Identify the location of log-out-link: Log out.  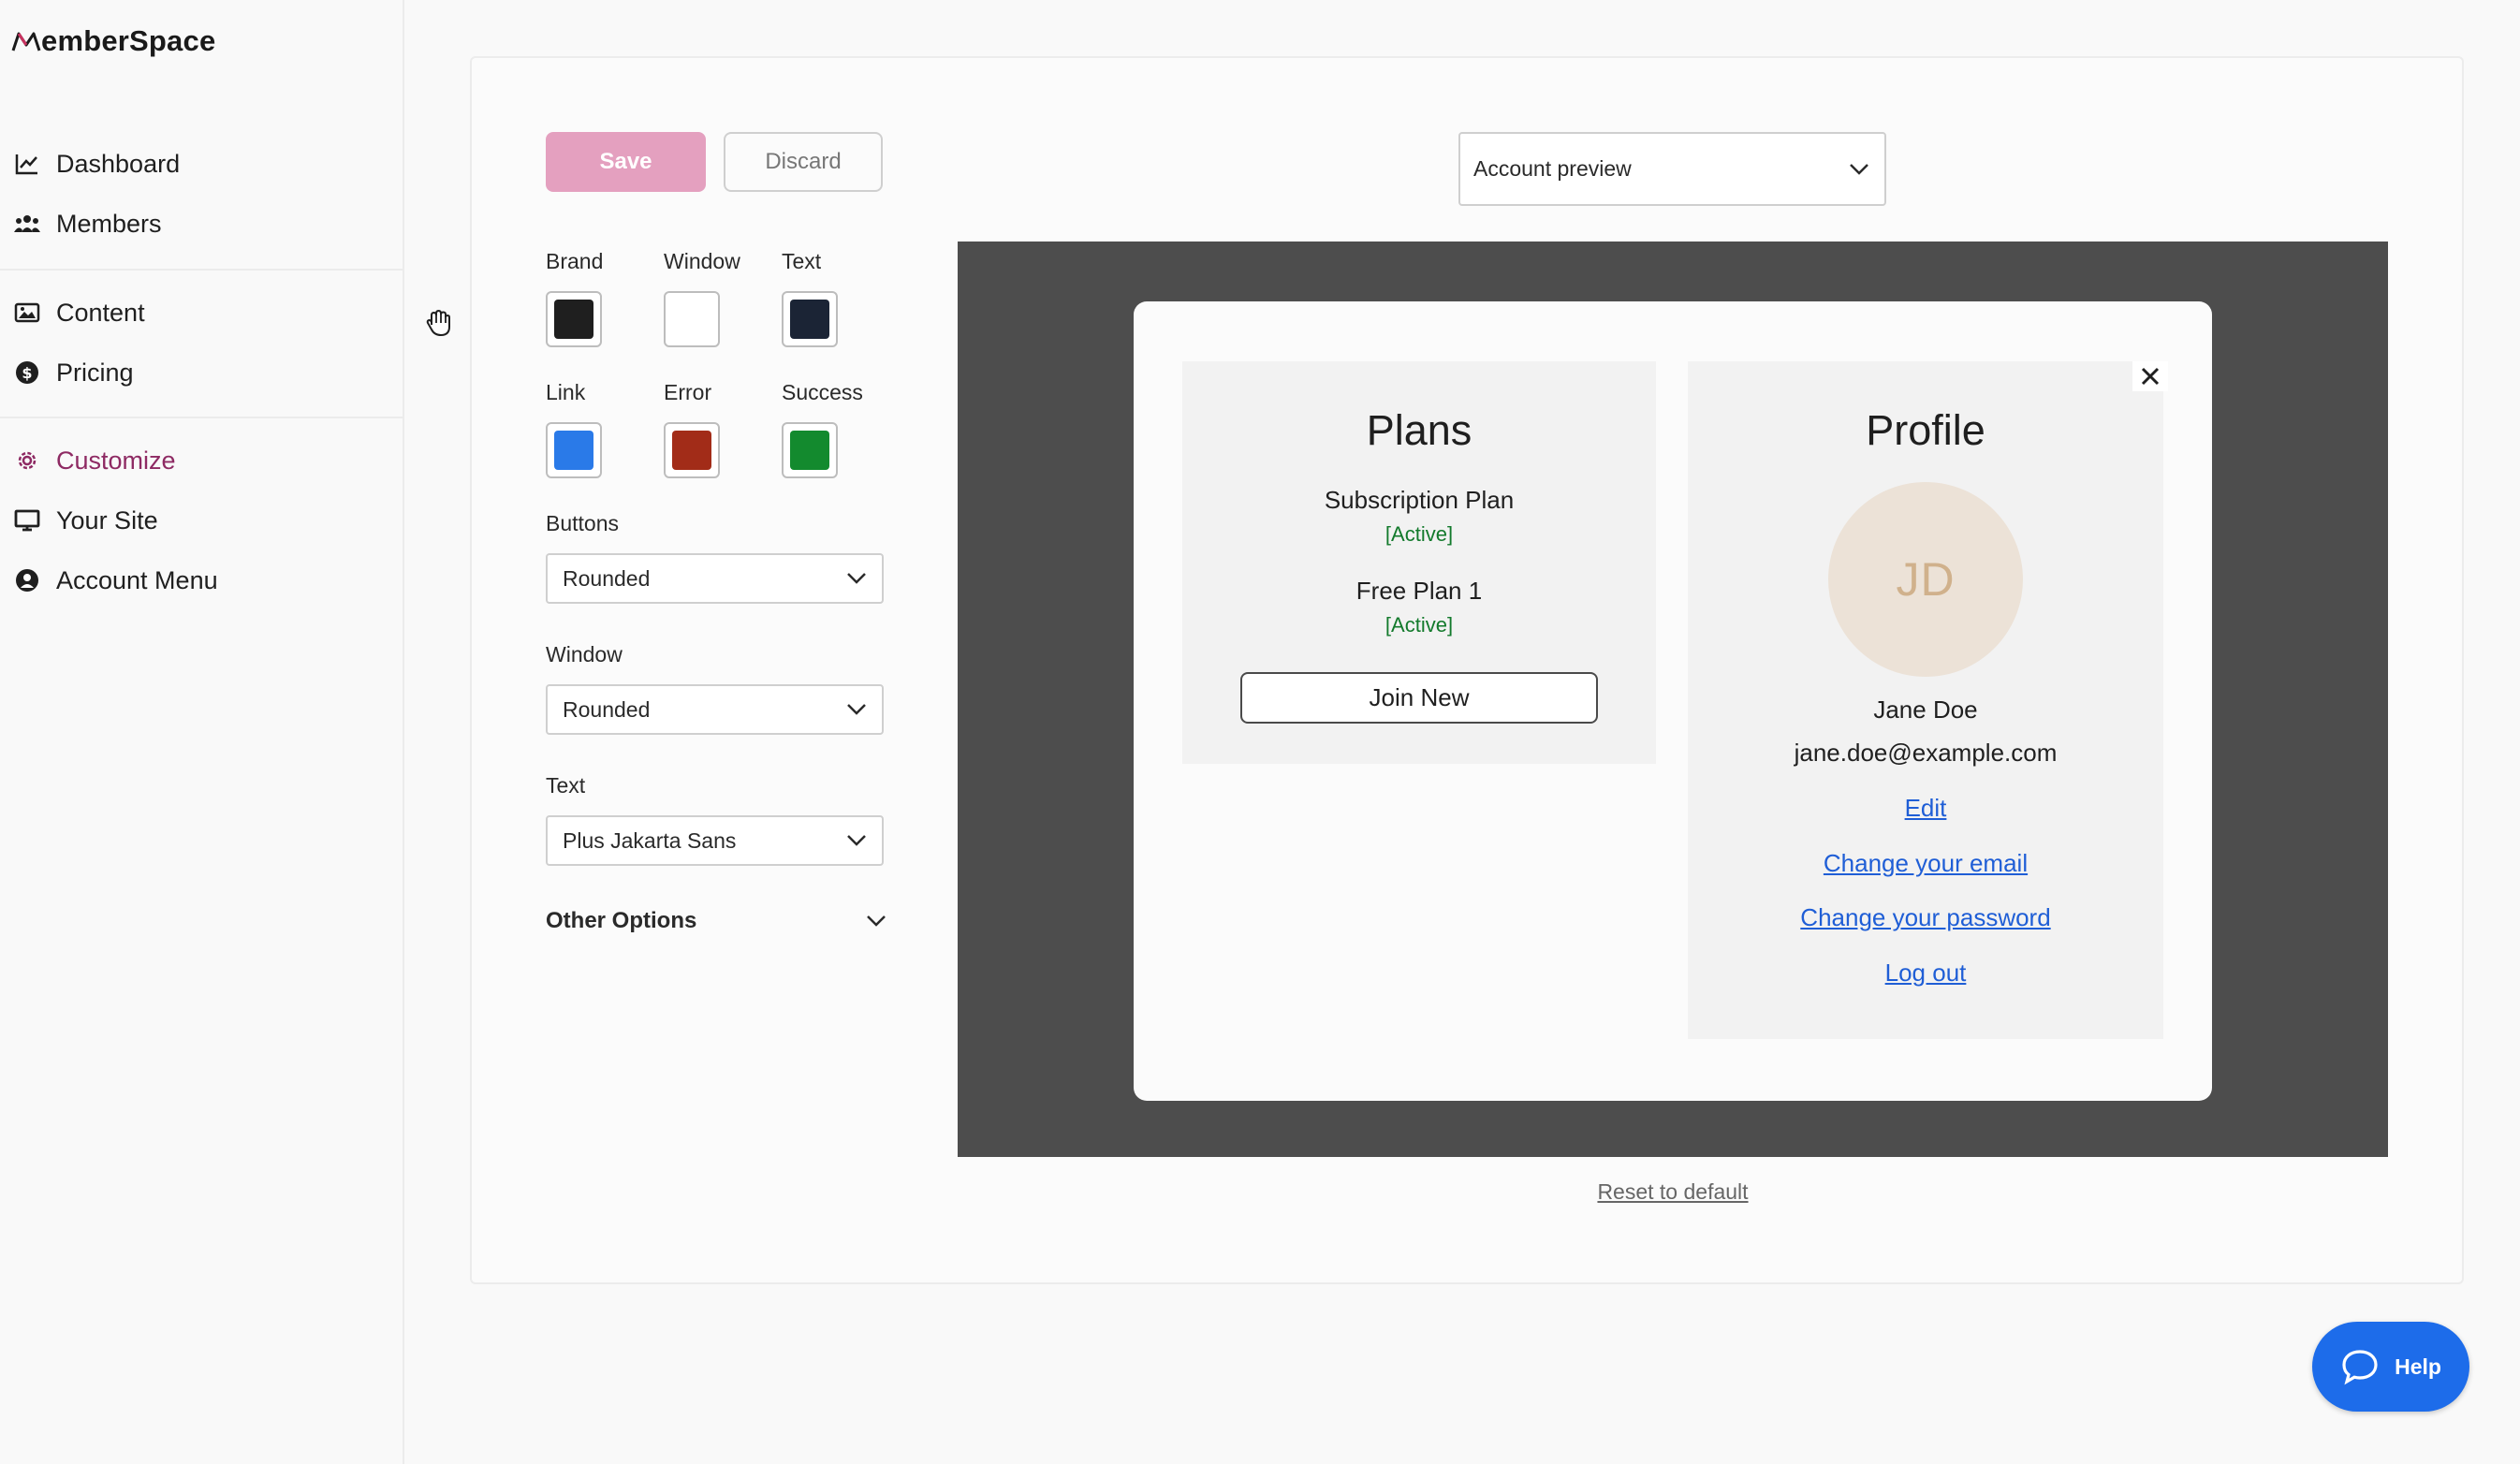
(1925, 973).